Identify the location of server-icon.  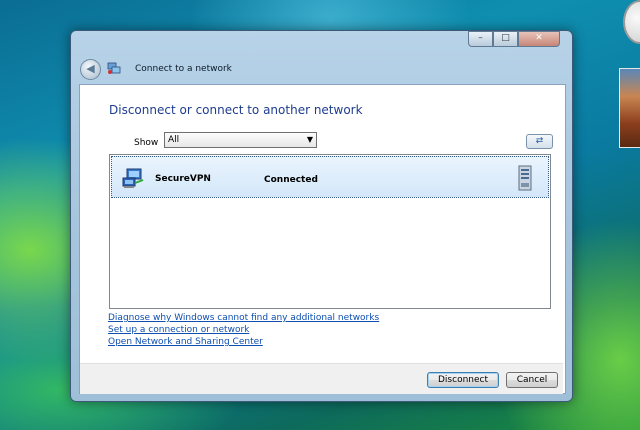
(525, 178).